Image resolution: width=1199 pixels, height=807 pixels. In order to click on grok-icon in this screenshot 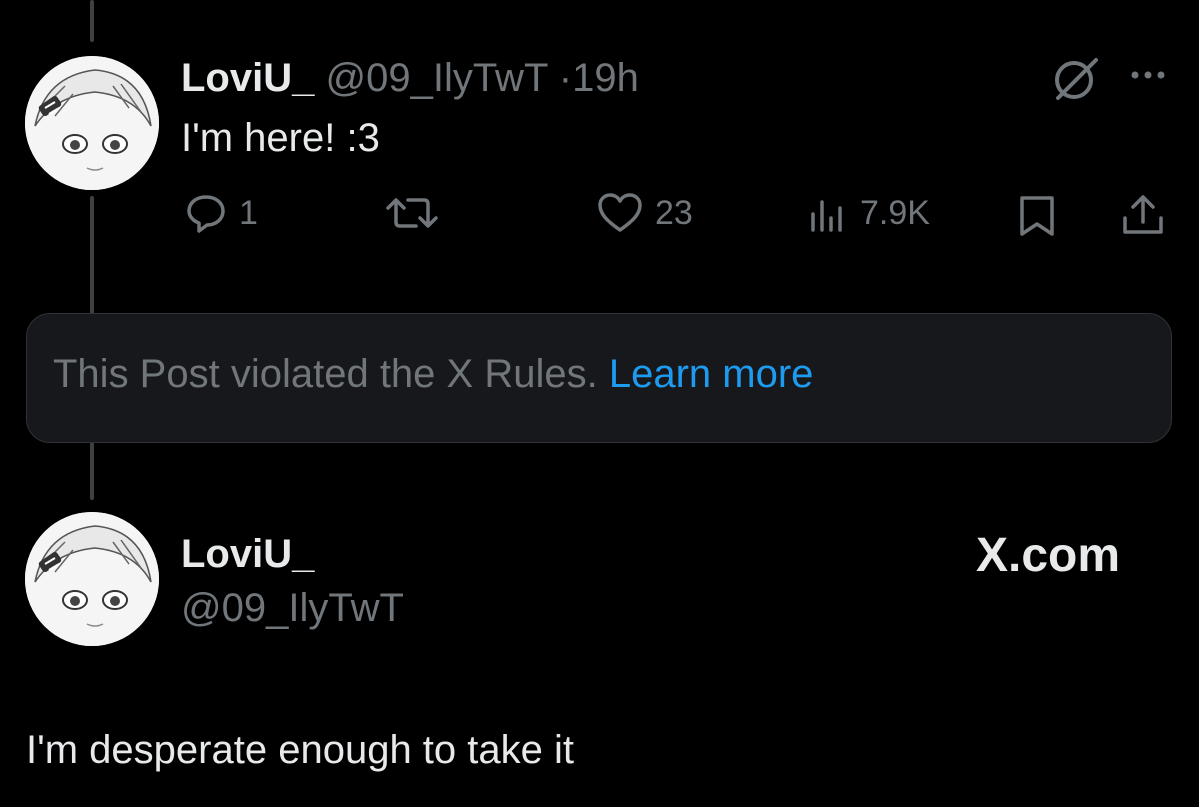, I will do `click(1076, 78)`.